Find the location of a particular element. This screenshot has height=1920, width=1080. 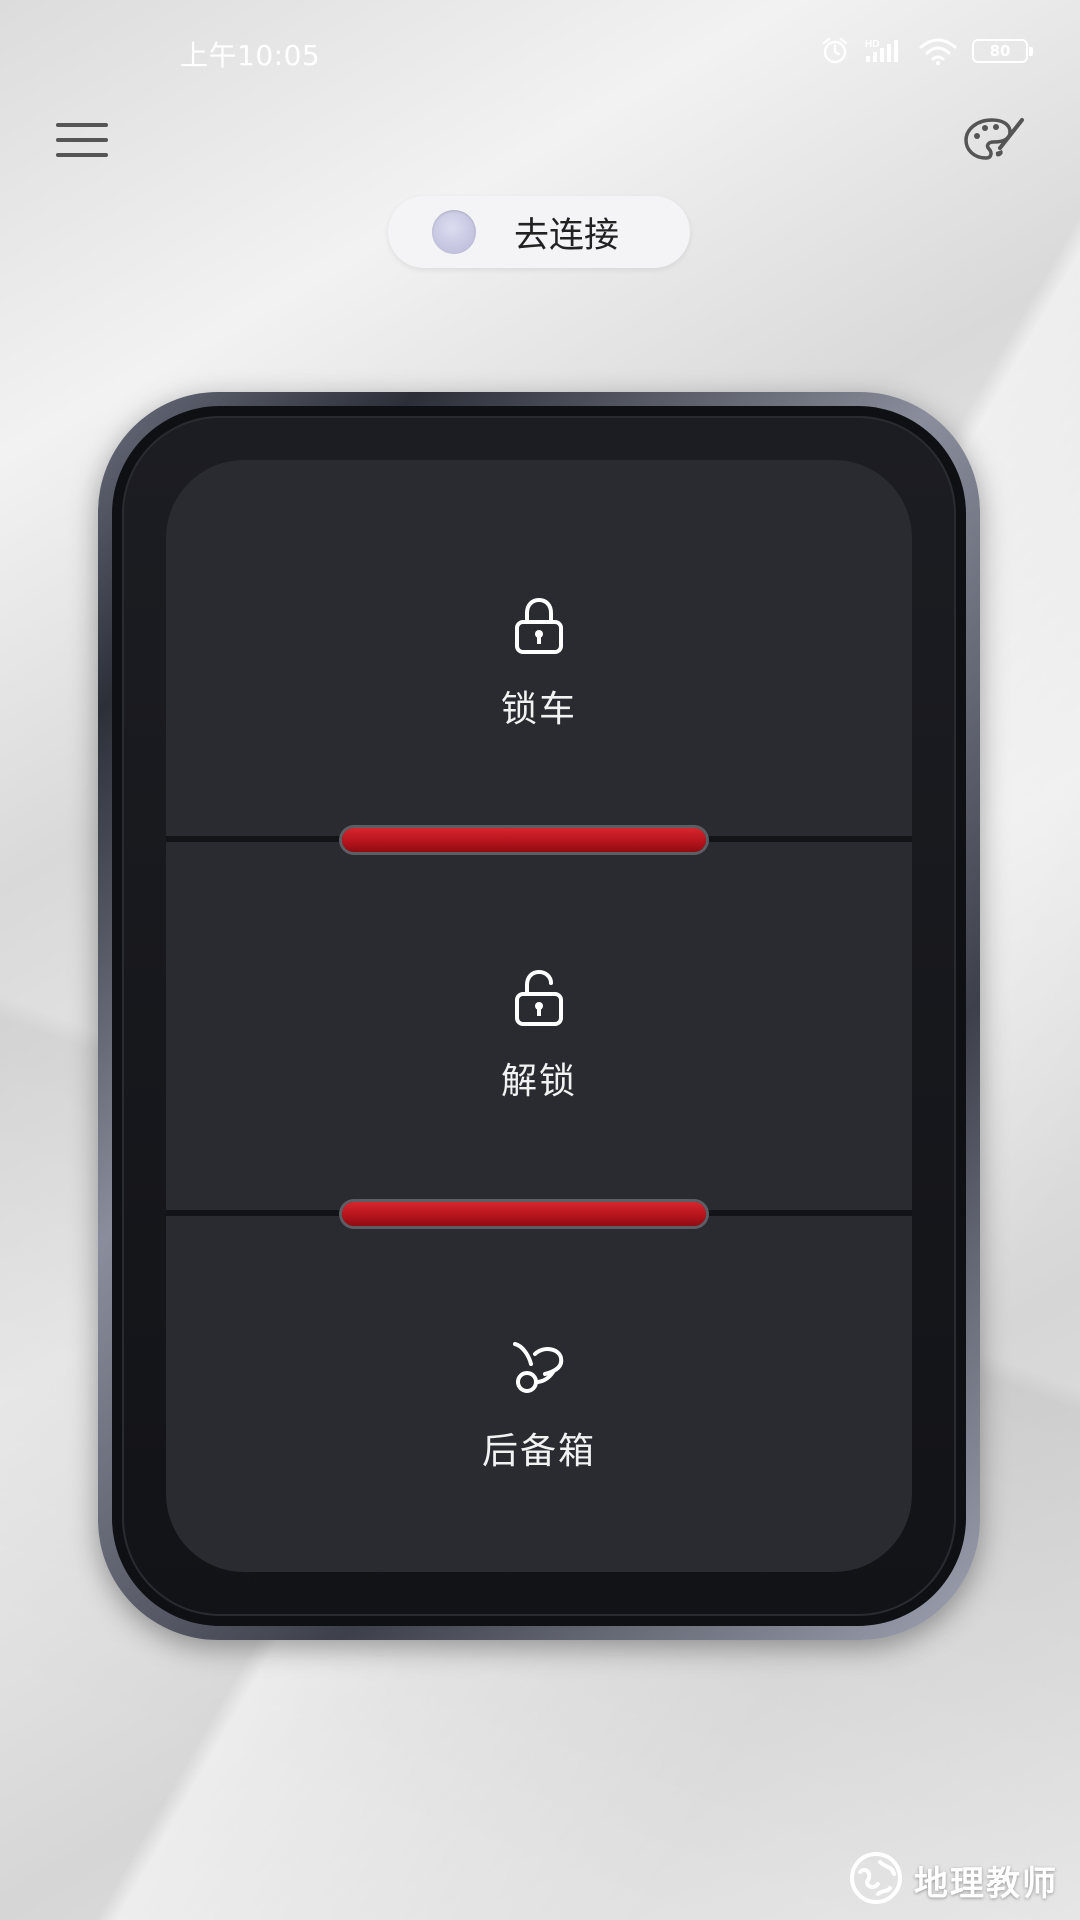

lock-button: 锁车 is located at coordinates (539, 664).